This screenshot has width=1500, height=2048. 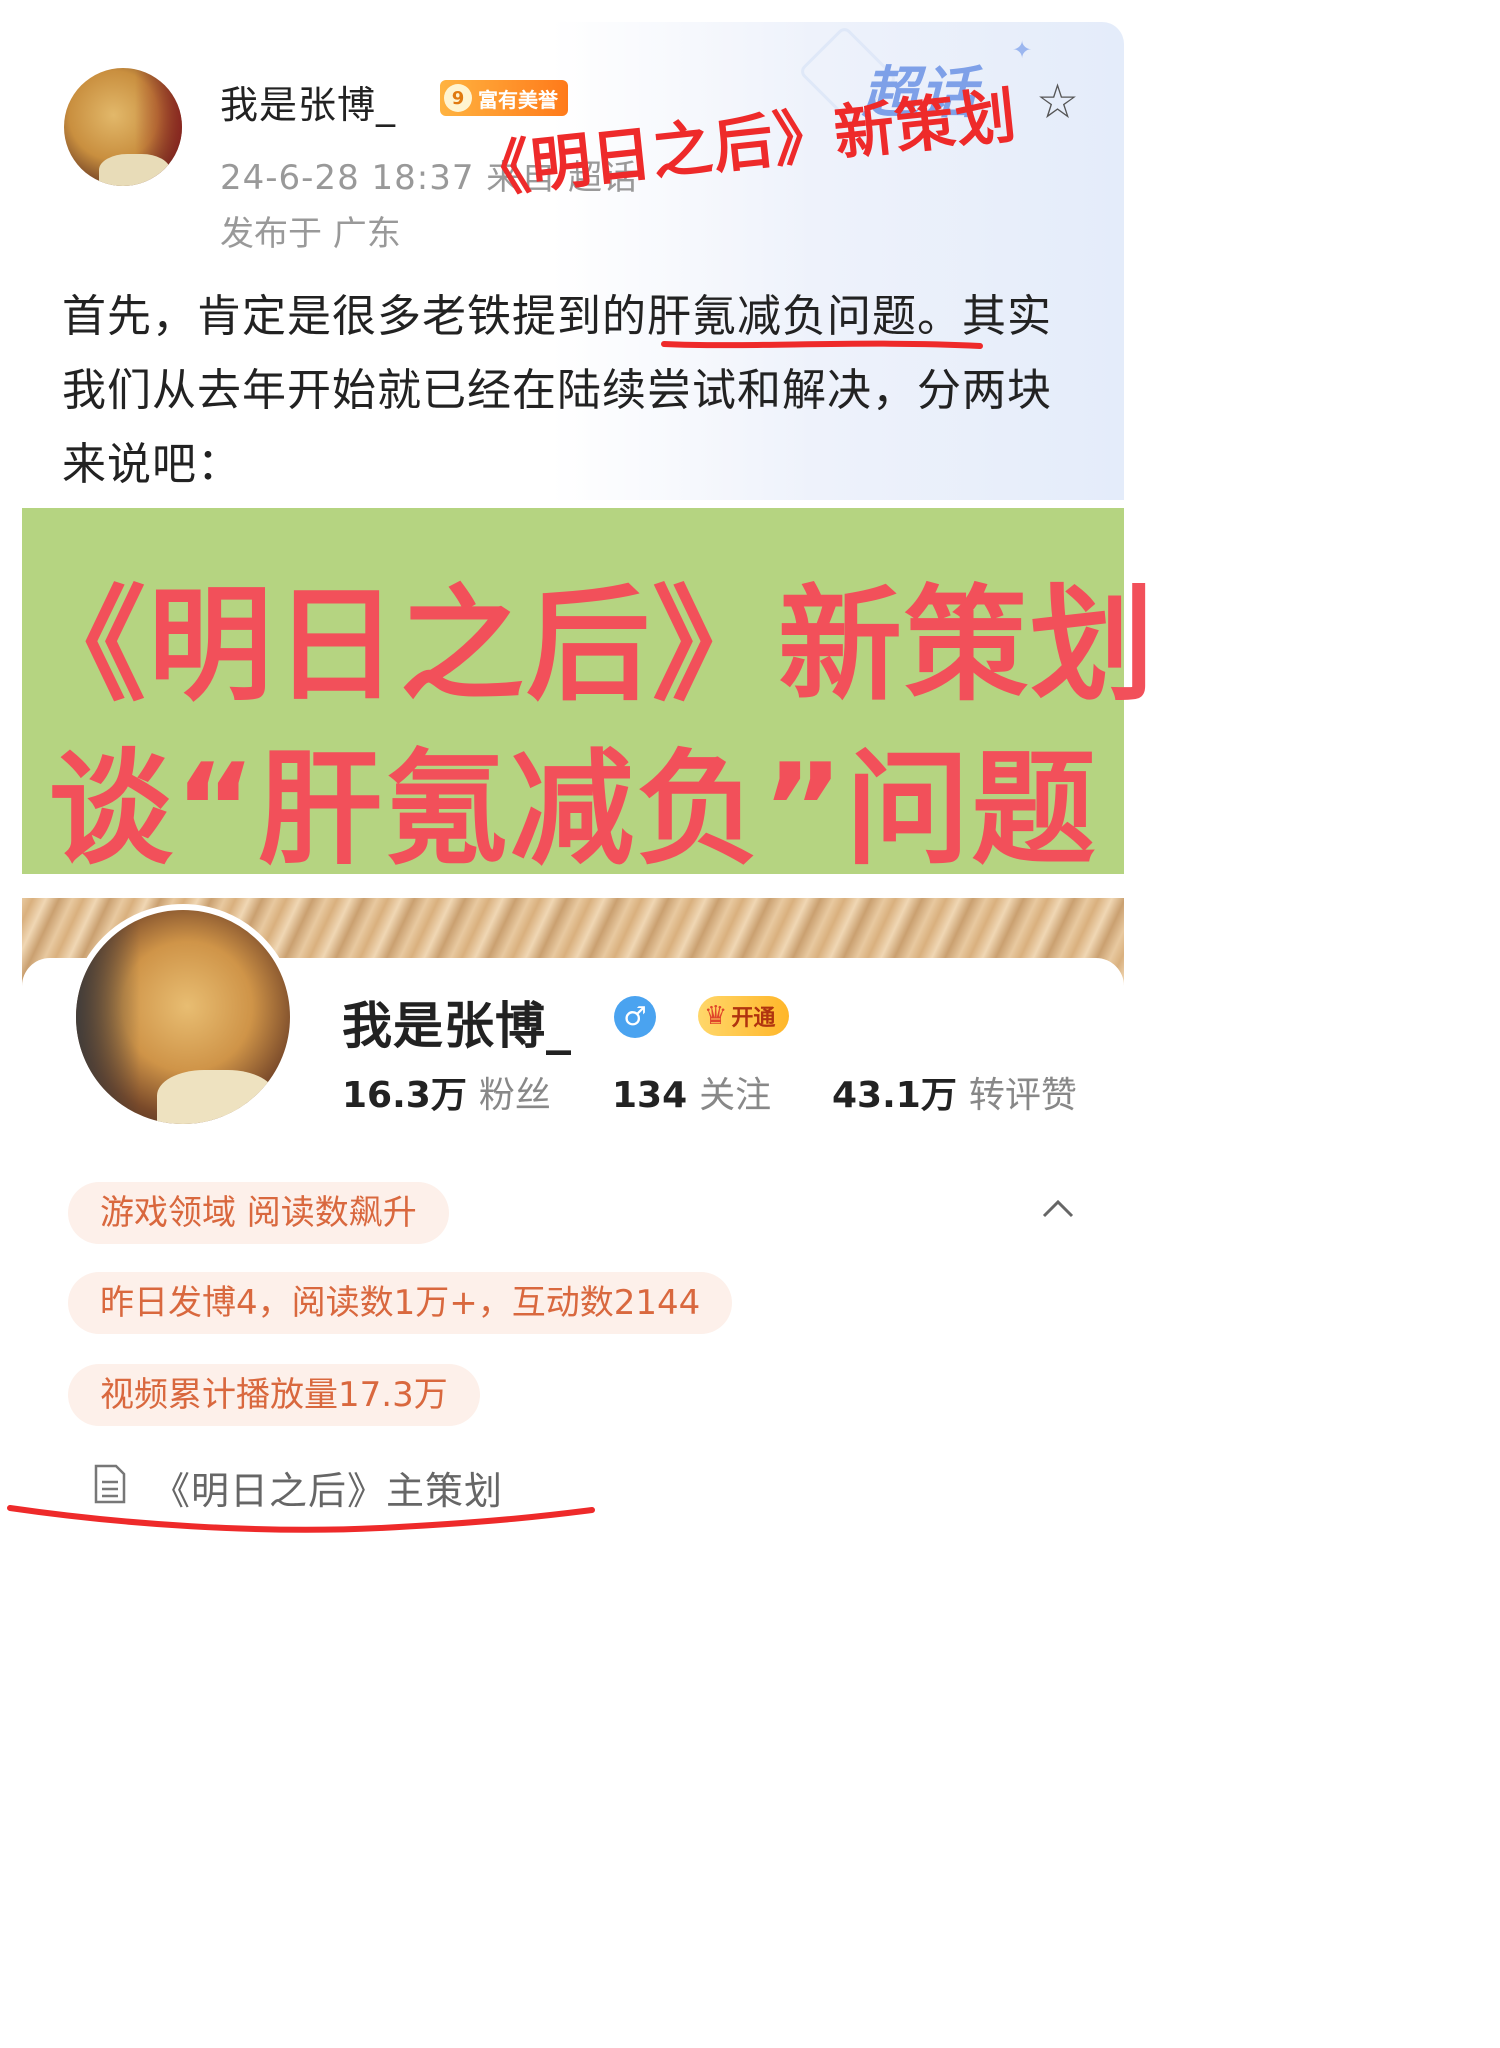 I want to click on honor-label: 富有美誉, so click(x=518, y=99).